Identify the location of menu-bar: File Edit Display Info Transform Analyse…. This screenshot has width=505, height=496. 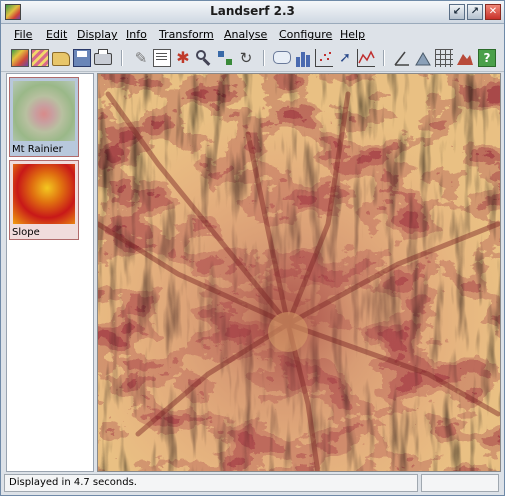
(252, 34).